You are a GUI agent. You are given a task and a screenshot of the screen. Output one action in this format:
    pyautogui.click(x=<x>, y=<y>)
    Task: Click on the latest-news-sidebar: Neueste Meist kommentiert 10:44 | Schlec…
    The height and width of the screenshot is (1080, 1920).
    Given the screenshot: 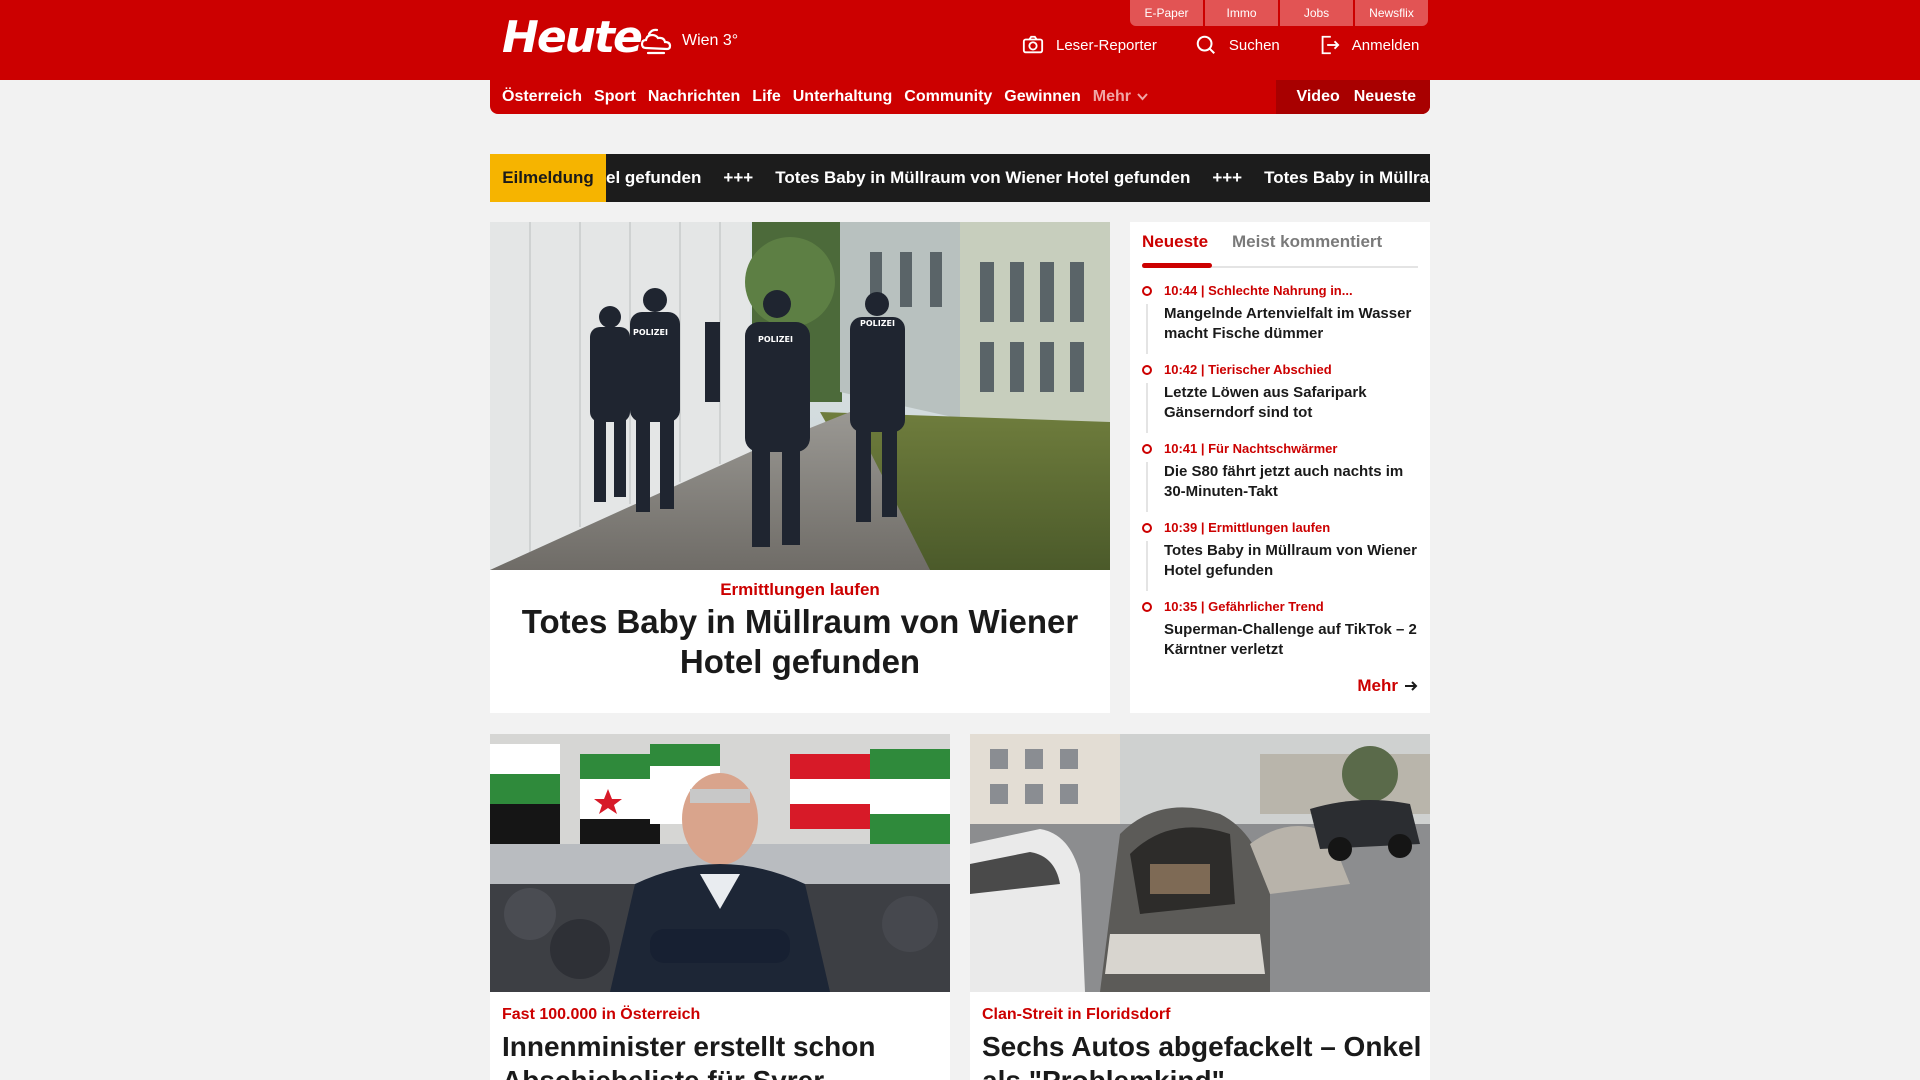 What is the action you would take?
    pyautogui.click(x=1280, y=467)
    